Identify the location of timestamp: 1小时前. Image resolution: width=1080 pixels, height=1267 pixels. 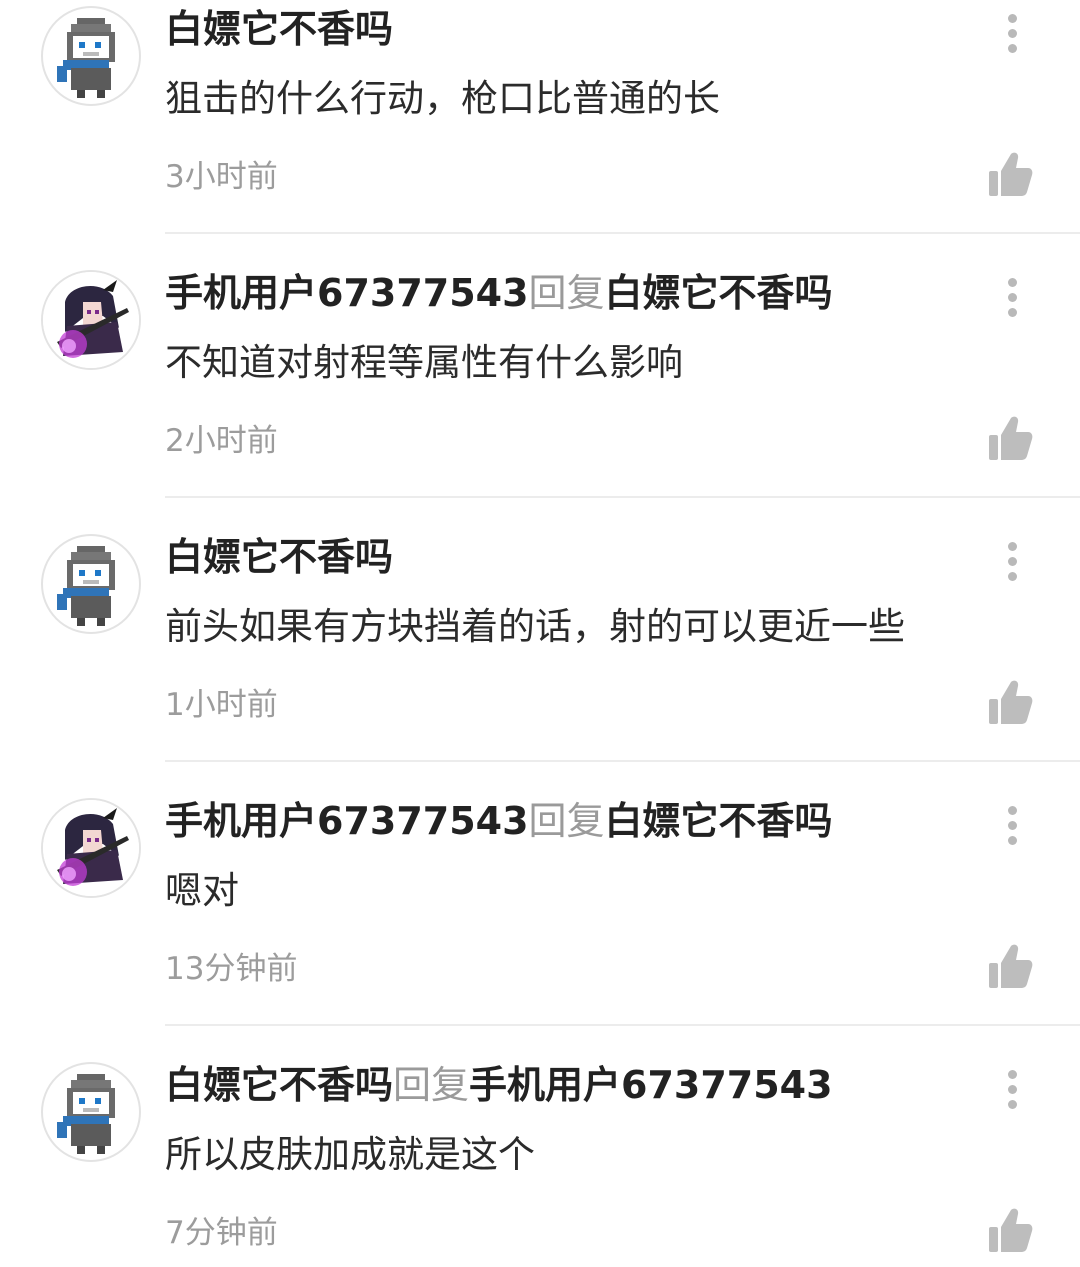
(221, 705).